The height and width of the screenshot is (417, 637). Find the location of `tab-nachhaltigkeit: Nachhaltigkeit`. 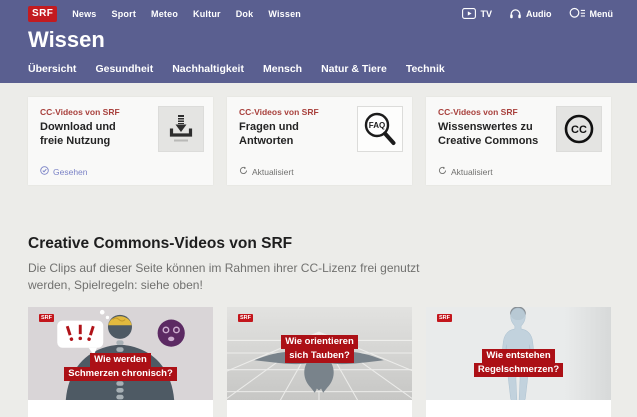

tab-nachhaltigkeit: Nachhaltigkeit is located at coordinates (208, 69).